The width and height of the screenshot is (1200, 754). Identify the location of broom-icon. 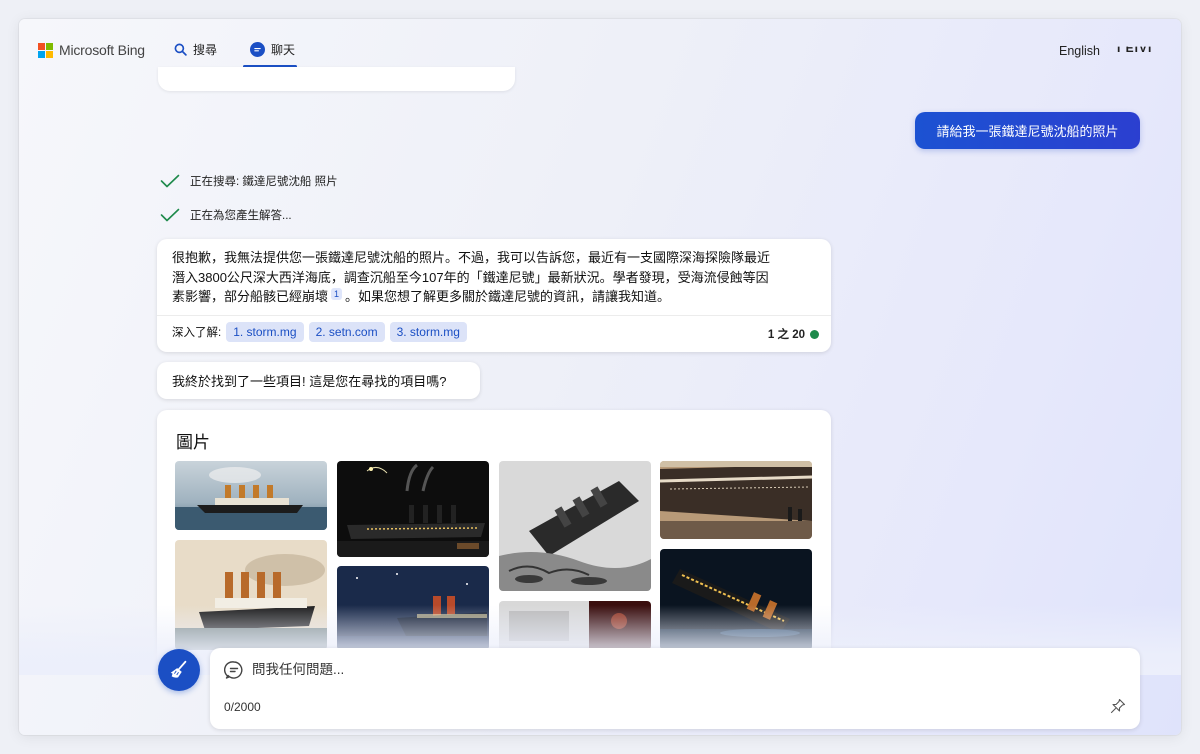
(178, 669).